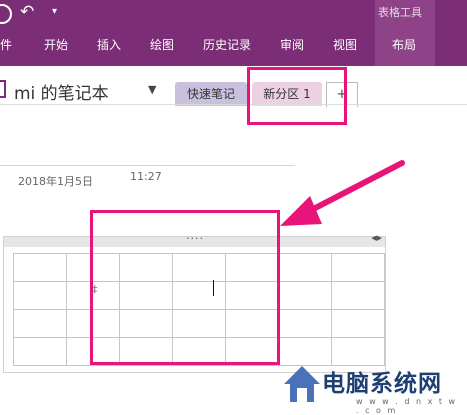  I want to click on watermark: 电脑系统网 w w w . d n x t w . c o m, so click(373, 387).